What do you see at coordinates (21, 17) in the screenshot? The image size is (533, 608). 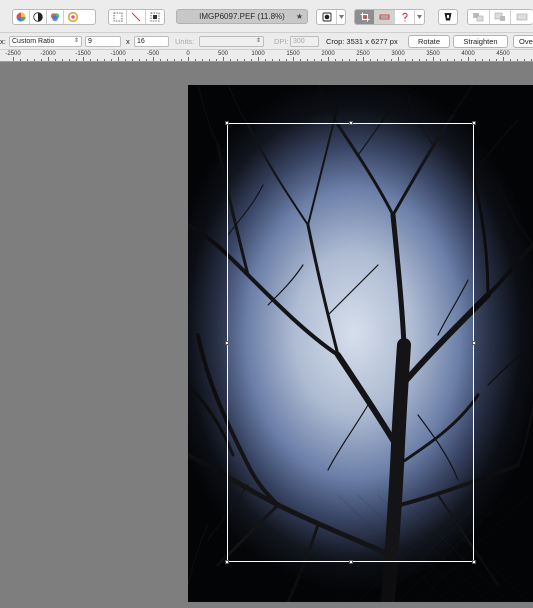 I see `color-wheel-button` at bounding box center [21, 17].